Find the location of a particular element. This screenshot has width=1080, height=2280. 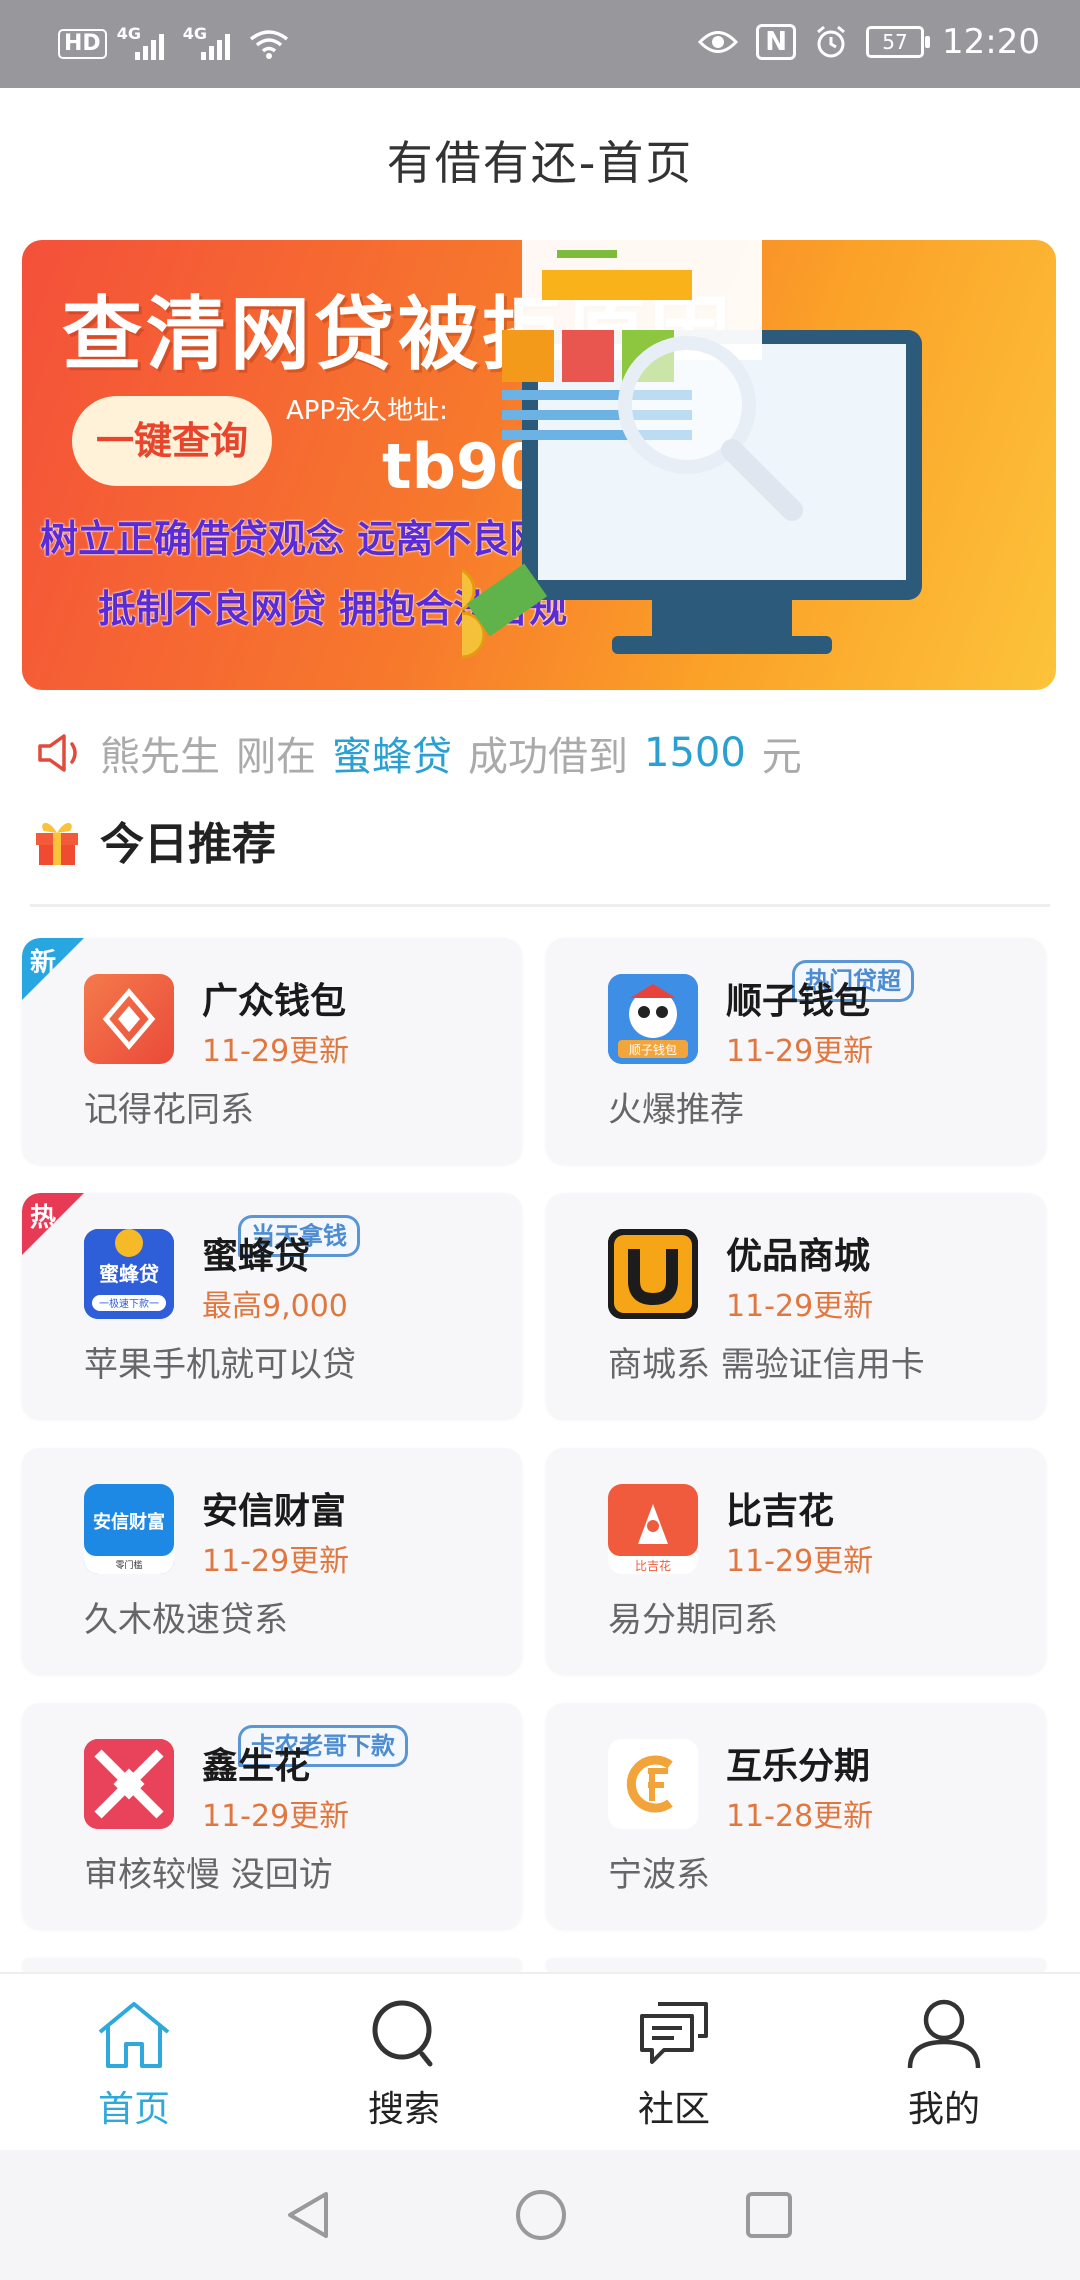

clock: 12:20 is located at coordinates (991, 42).